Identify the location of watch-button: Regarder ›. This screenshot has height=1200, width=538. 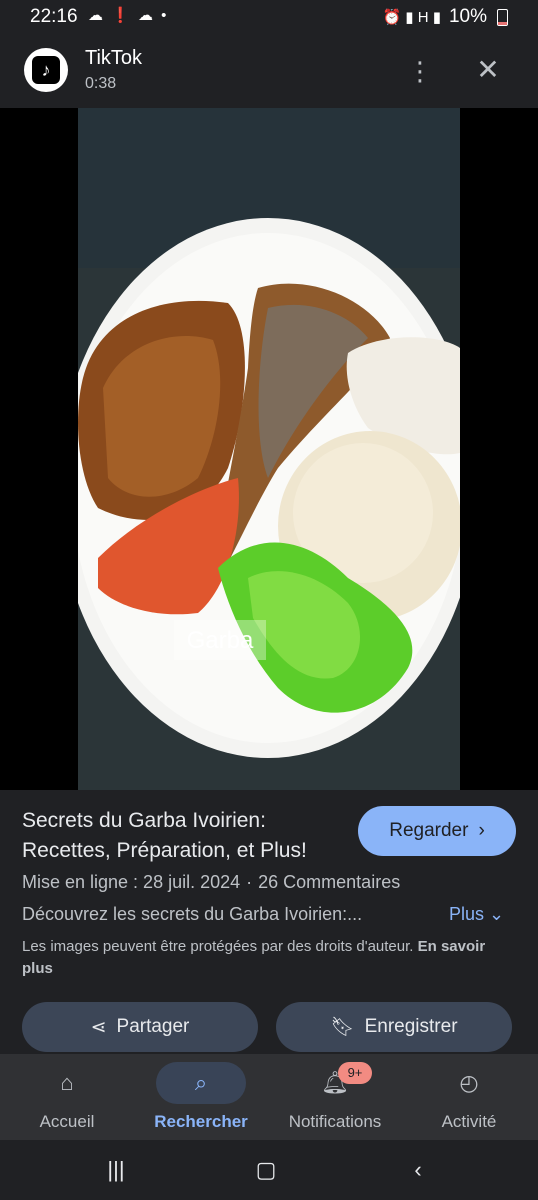
(437, 831).